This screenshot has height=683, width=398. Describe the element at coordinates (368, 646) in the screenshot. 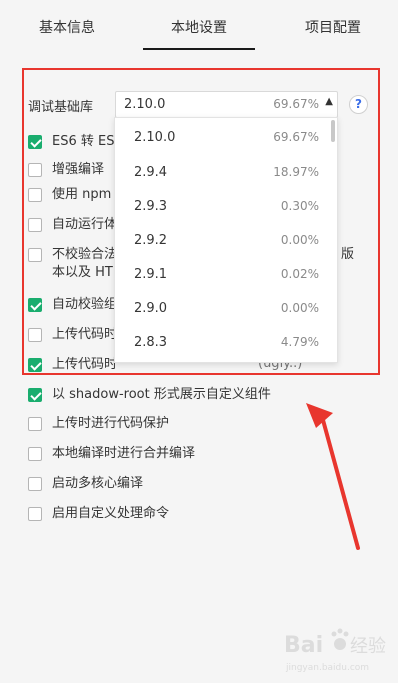

I see `svg-text: 经验` at that location.